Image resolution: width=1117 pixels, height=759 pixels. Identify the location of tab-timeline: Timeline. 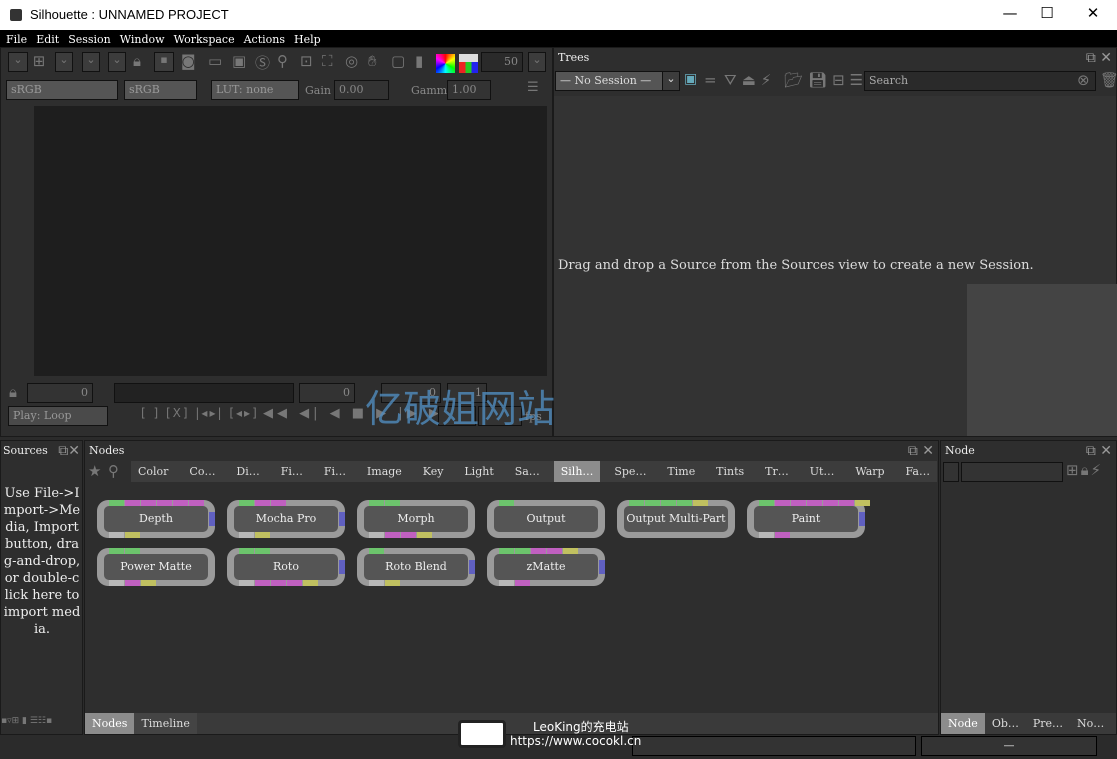
(165, 723).